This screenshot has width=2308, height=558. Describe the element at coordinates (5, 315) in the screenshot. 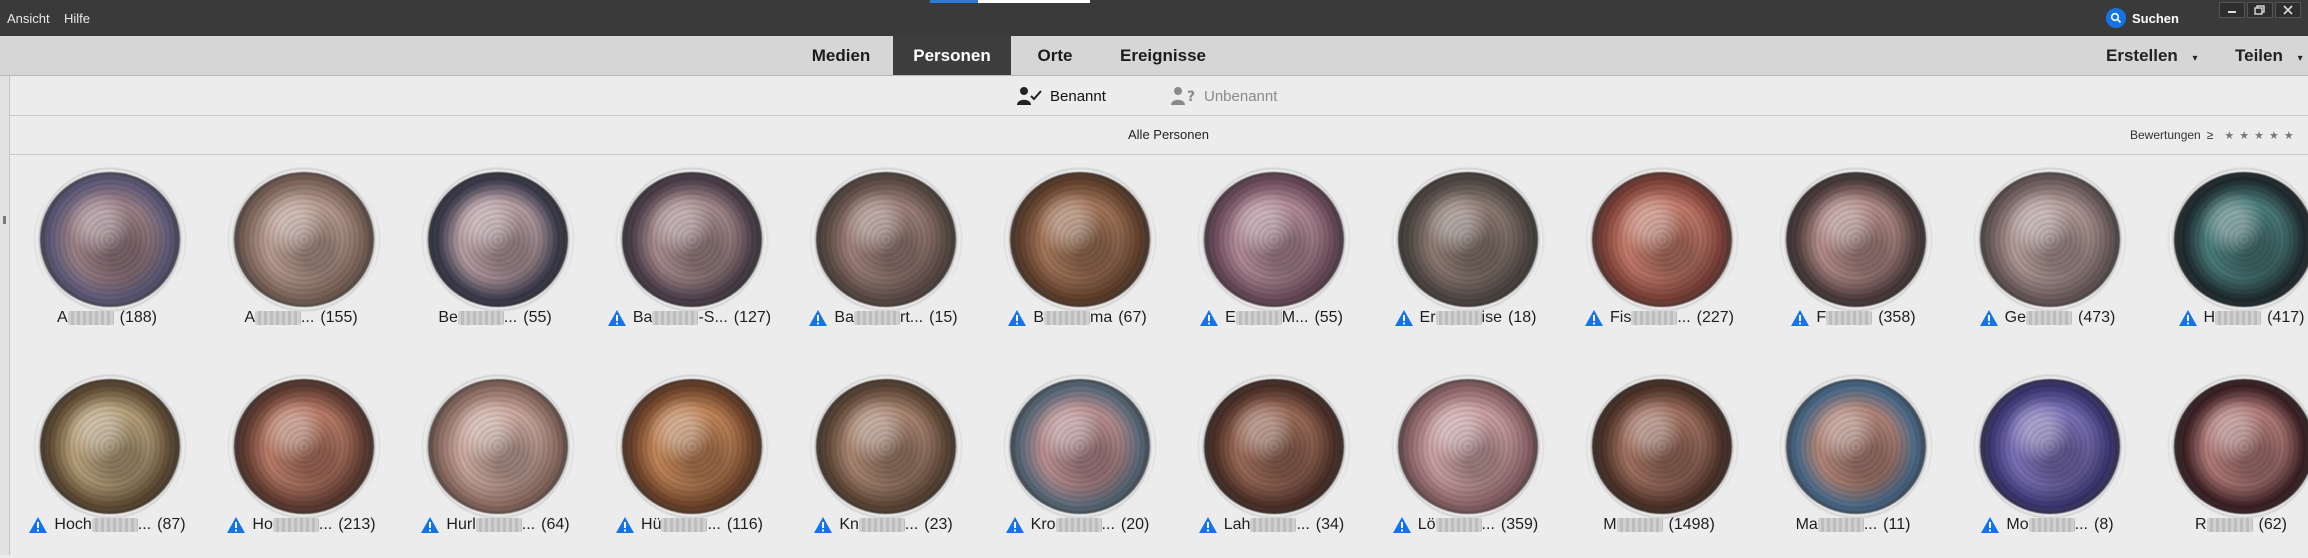

I see `left-panel-edge` at that location.